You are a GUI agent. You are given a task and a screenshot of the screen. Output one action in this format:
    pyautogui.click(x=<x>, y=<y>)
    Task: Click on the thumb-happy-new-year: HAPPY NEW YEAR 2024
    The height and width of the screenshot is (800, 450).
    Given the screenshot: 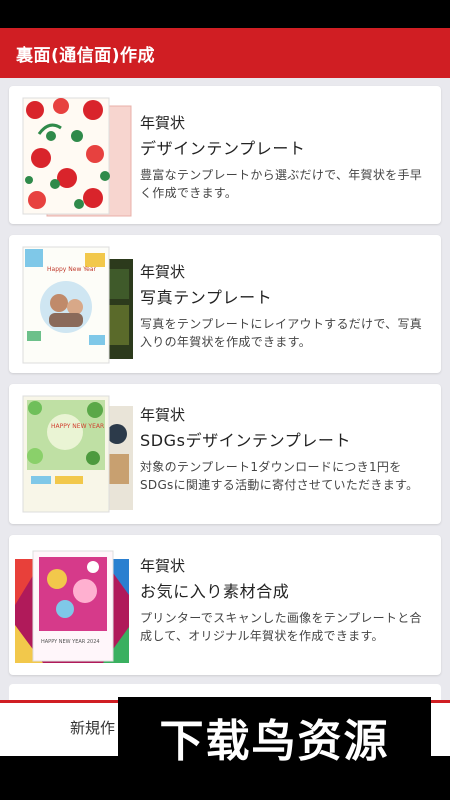 What is the action you would take?
    pyautogui.click(x=70, y=642)
    